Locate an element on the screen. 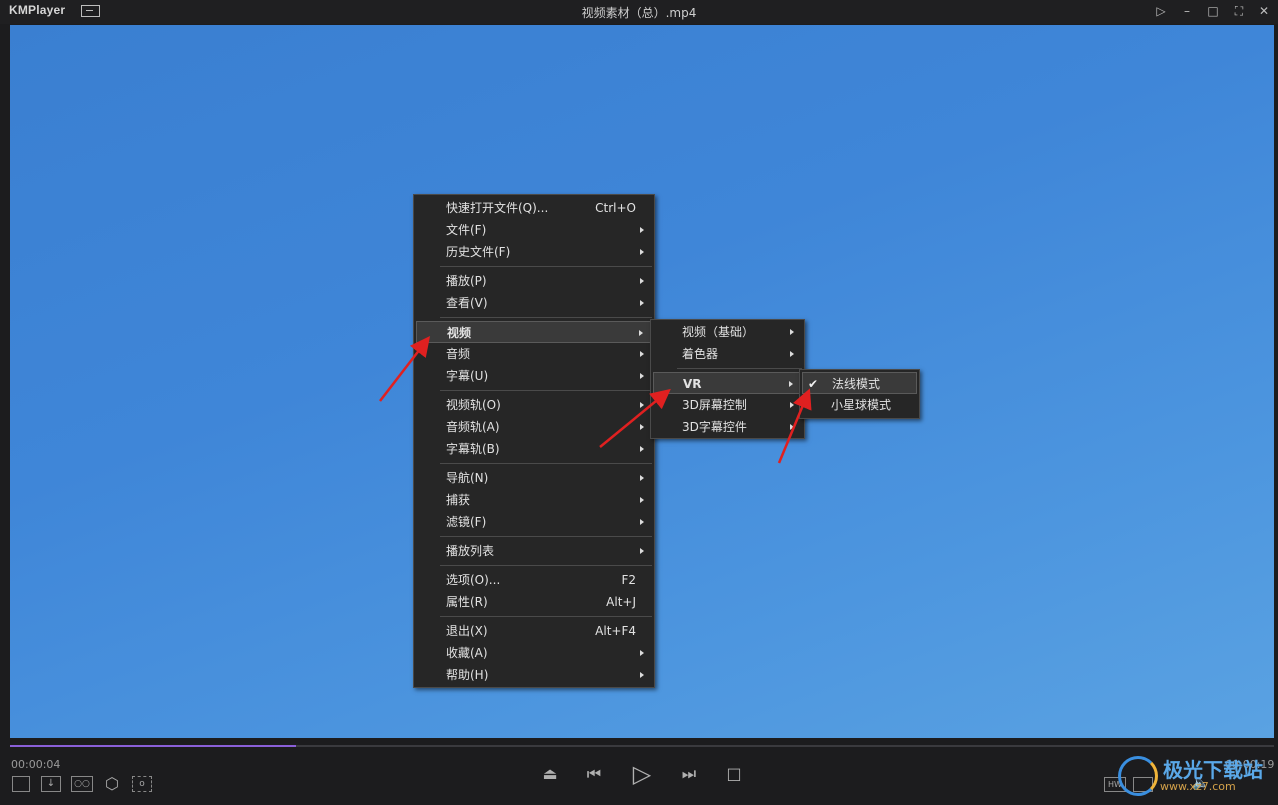  menu-item-label: 法线模式 is located at coordinates (856, 384).